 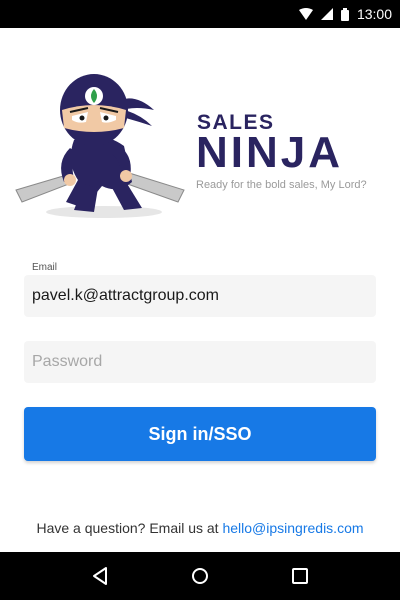 What do you see at coordinates (292, 528) in the screenshot?
I see `support-email-link: hello@ipsingredis.com` at bounding box center [292, 528].